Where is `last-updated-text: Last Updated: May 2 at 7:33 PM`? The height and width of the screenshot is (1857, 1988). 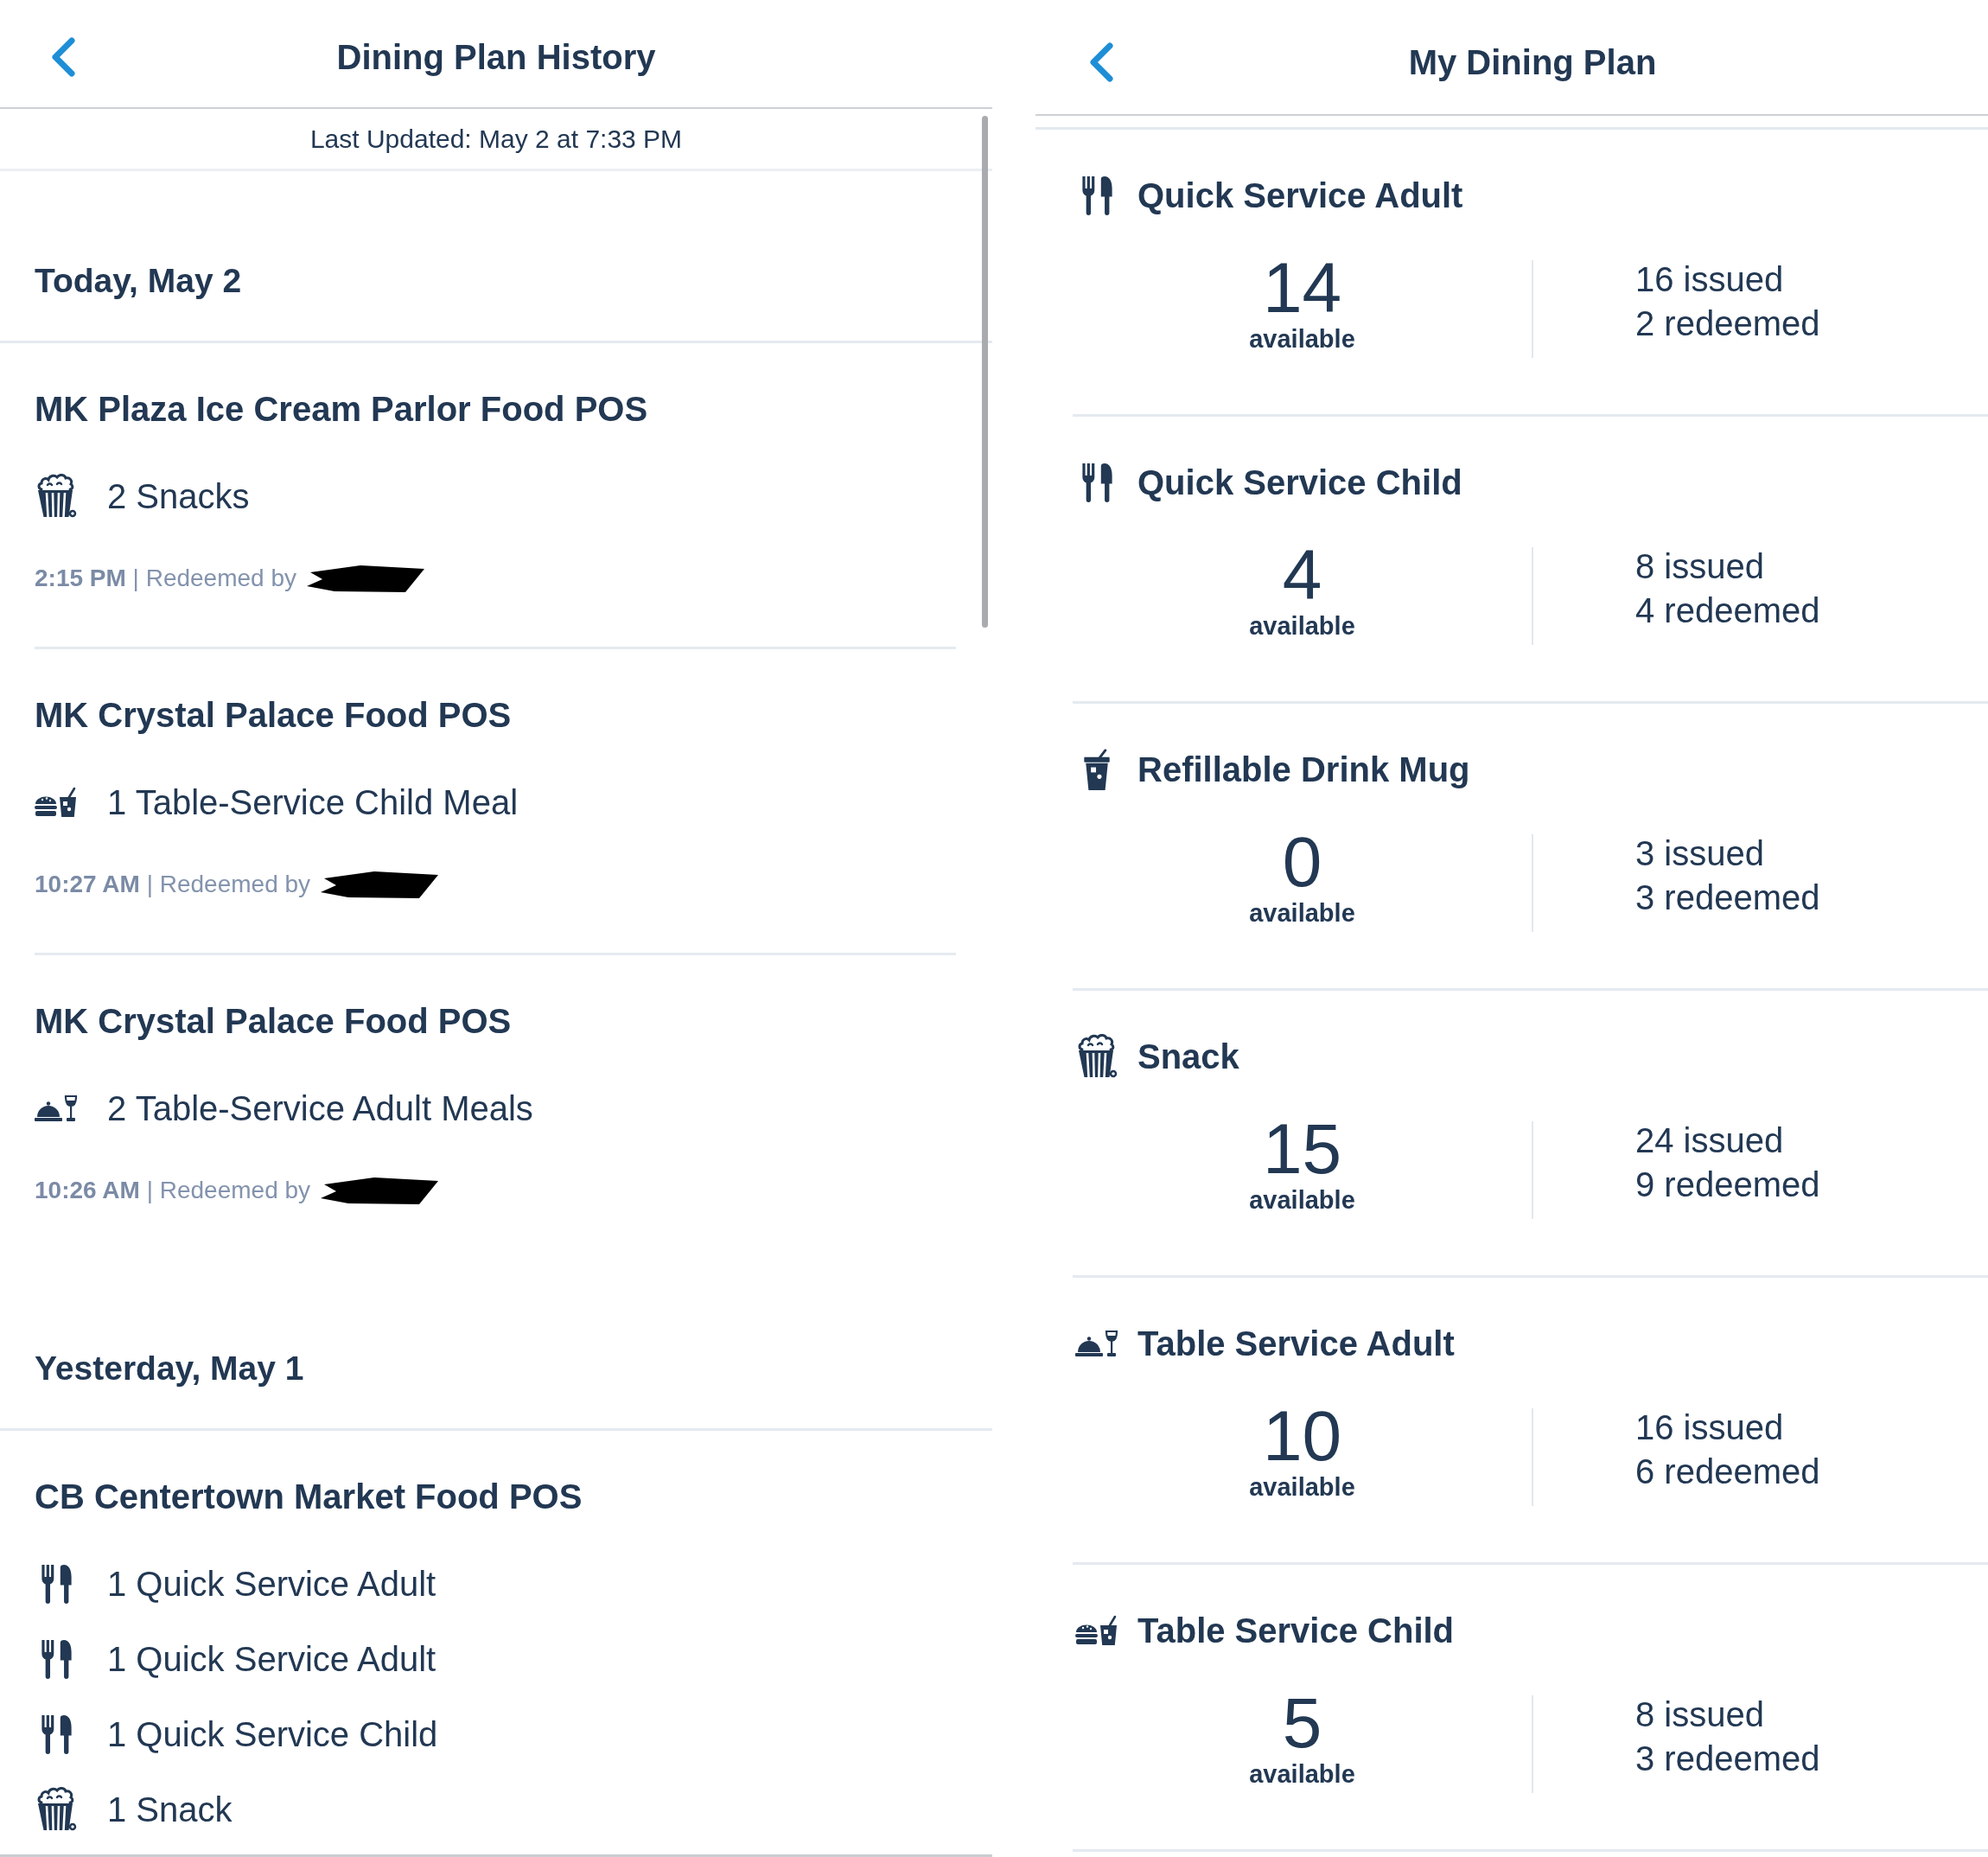
last-updated-text: Last Updated: May 2 at 7:33 PM is located at coordinates (496, 139).